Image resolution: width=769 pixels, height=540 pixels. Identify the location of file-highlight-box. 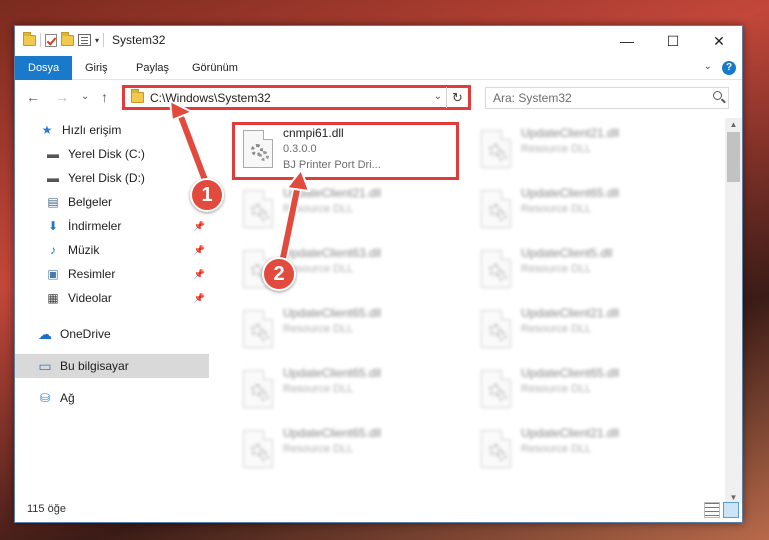
(345, 151).